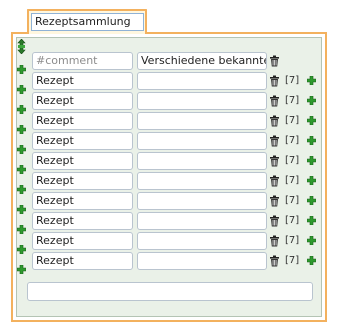  Describe the element at coordinates (202, 61) in the screenshot. I see `comment-value-field: Verschiedene bekannte Gerichte` at that location.